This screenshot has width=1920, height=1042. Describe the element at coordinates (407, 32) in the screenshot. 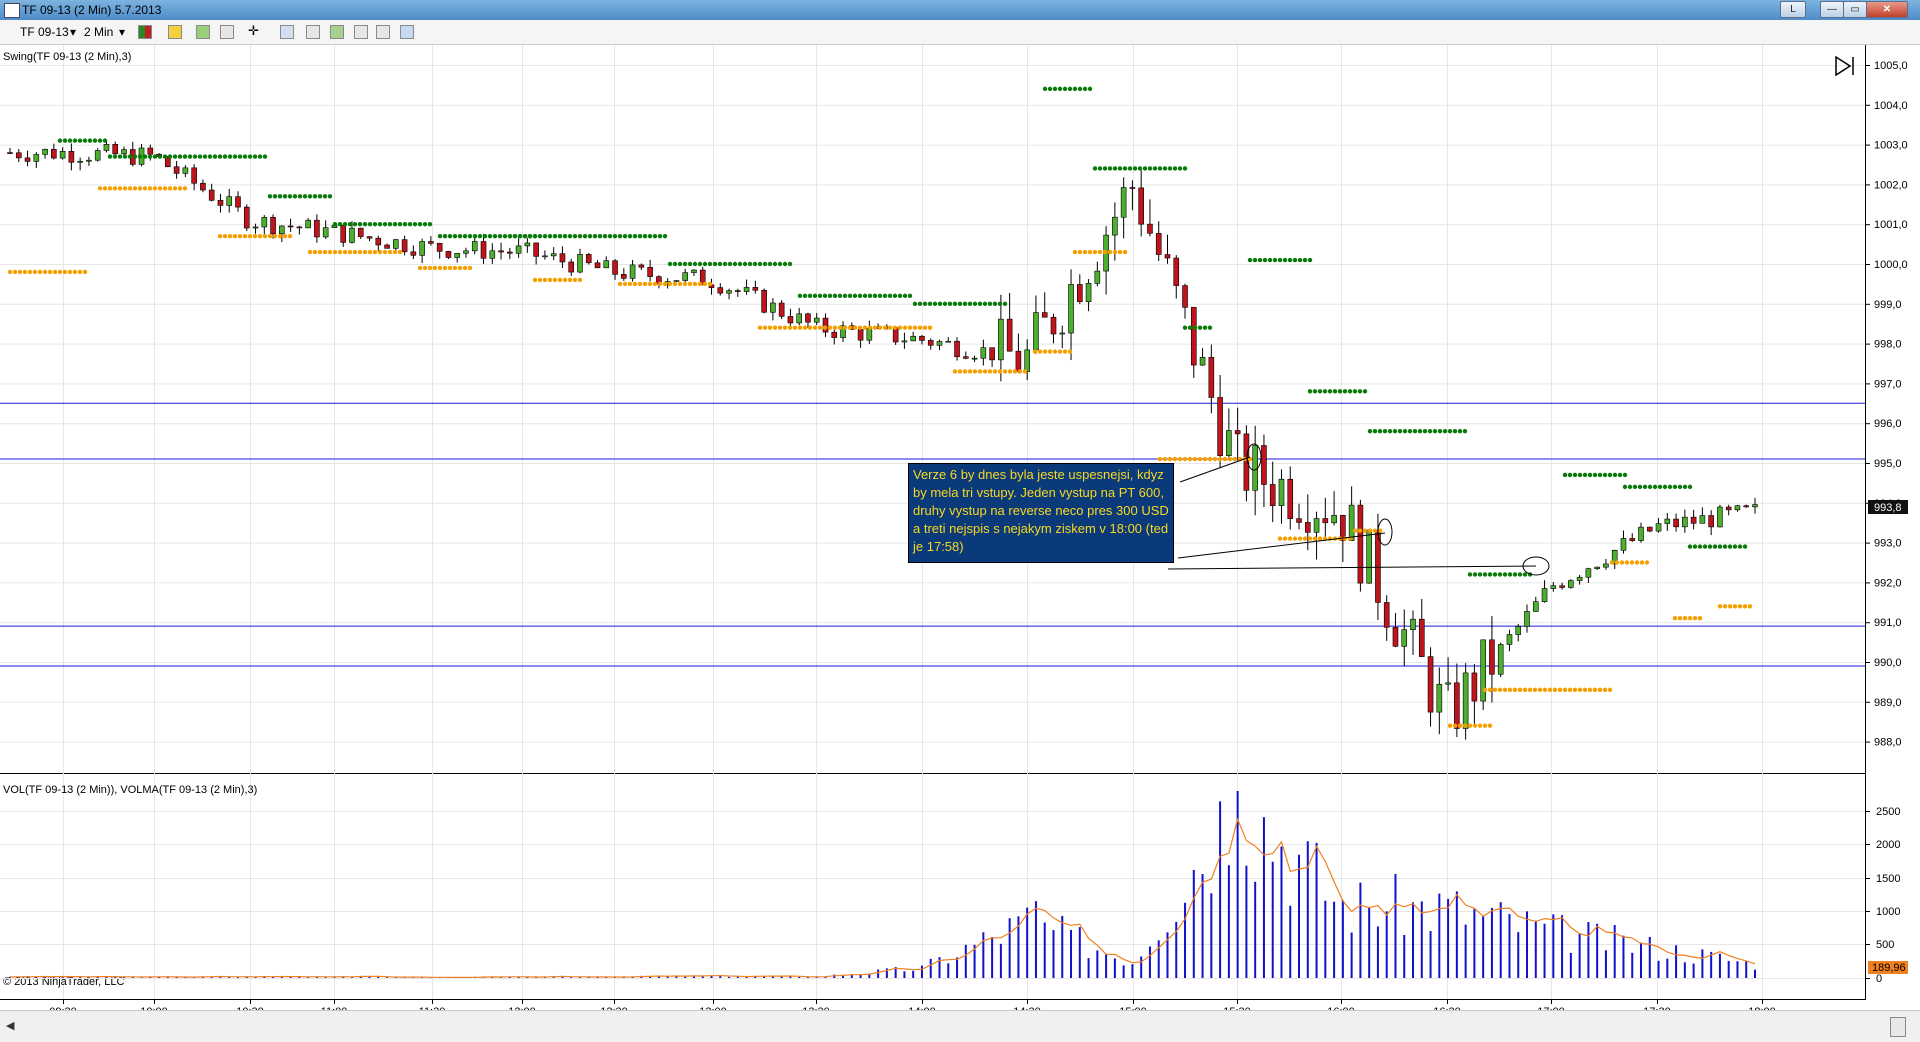

I see `layout-icon` at that location.